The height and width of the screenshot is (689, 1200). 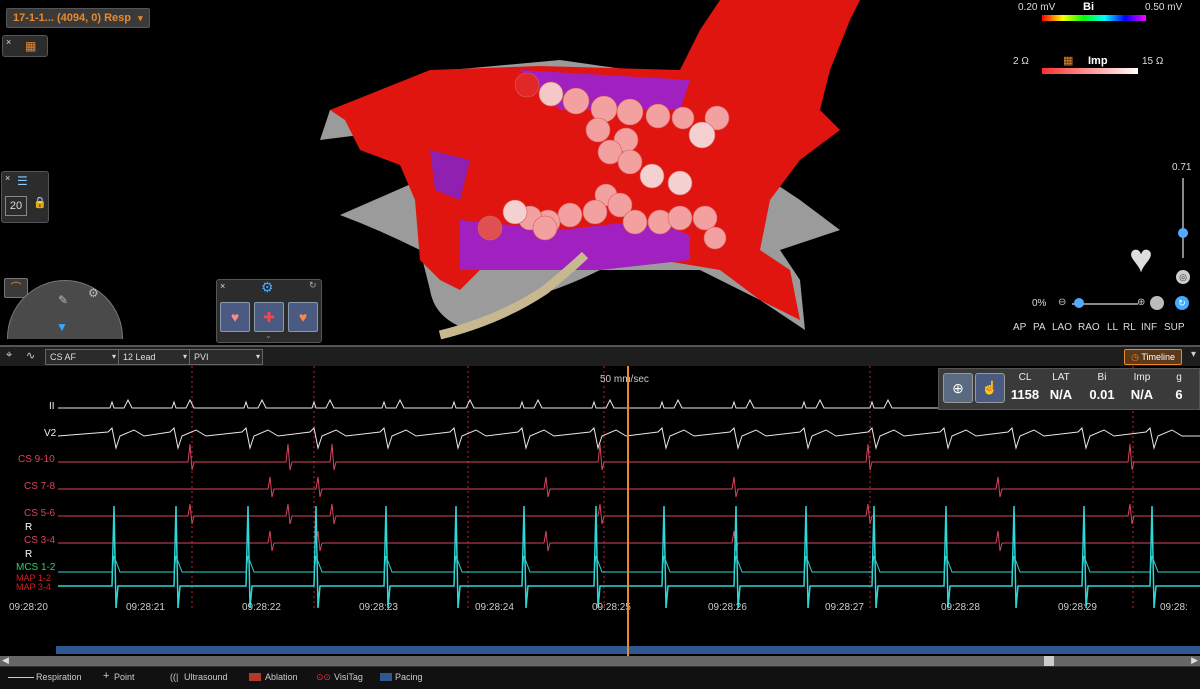 What do you see at coordinates (1174, 327) in the screenshot?
I see `view-sup: SUP` at bounding box center [1174, 327].